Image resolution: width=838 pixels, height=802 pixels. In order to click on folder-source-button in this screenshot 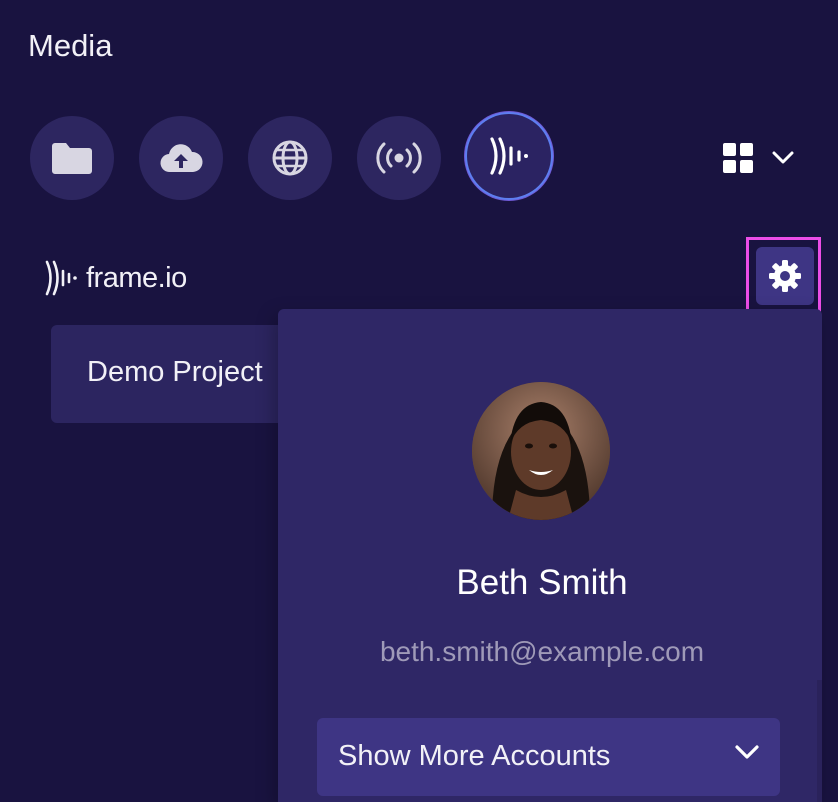, I will do `click(72, 158)`.